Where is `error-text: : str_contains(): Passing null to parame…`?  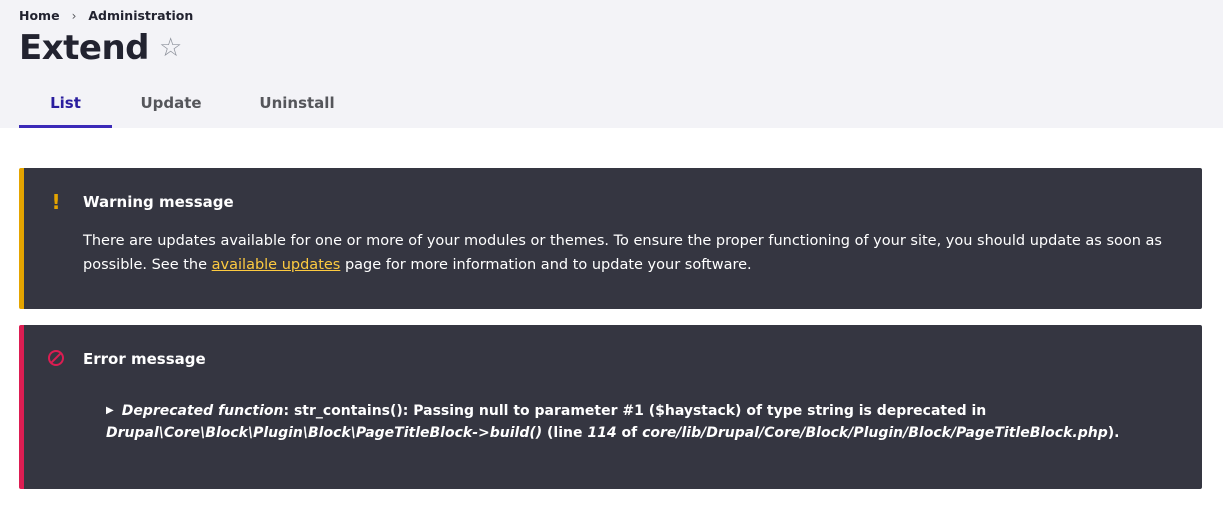 error-text: : str_contains(): Passing null to parame… is located at coordinates (635, 411).